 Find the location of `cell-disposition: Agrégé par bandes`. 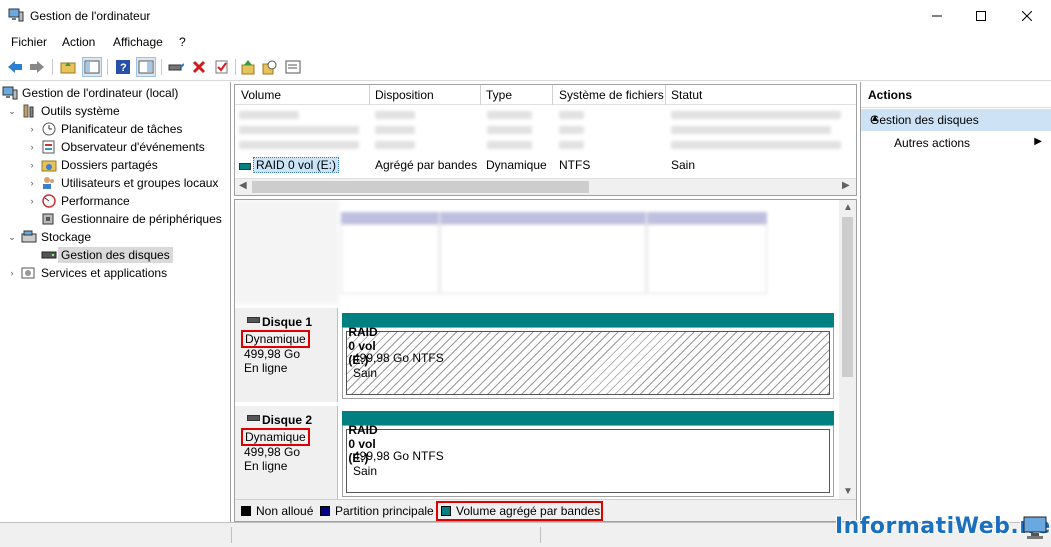

cell-disposition: Agrégé par bandes is located at coordinates (426, 165).